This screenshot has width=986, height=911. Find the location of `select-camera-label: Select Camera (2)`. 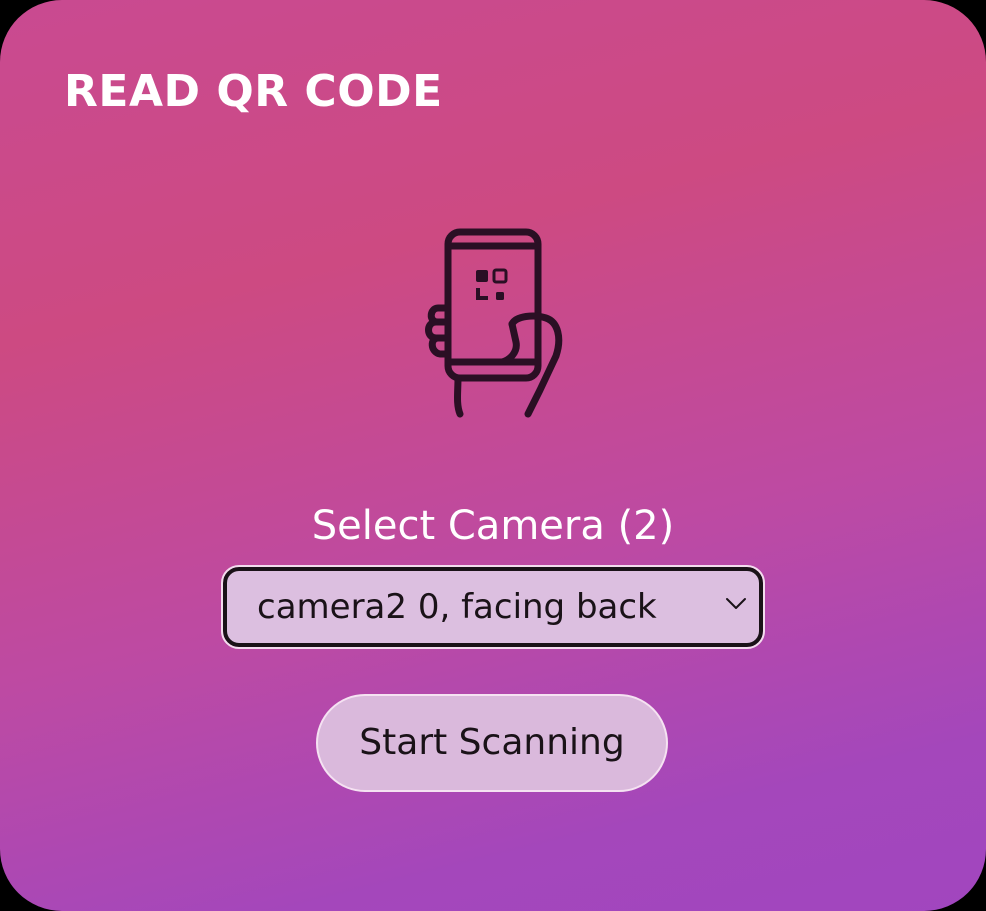

select-camera-label: Select Camera (2) is located at coordinates (493, 526).